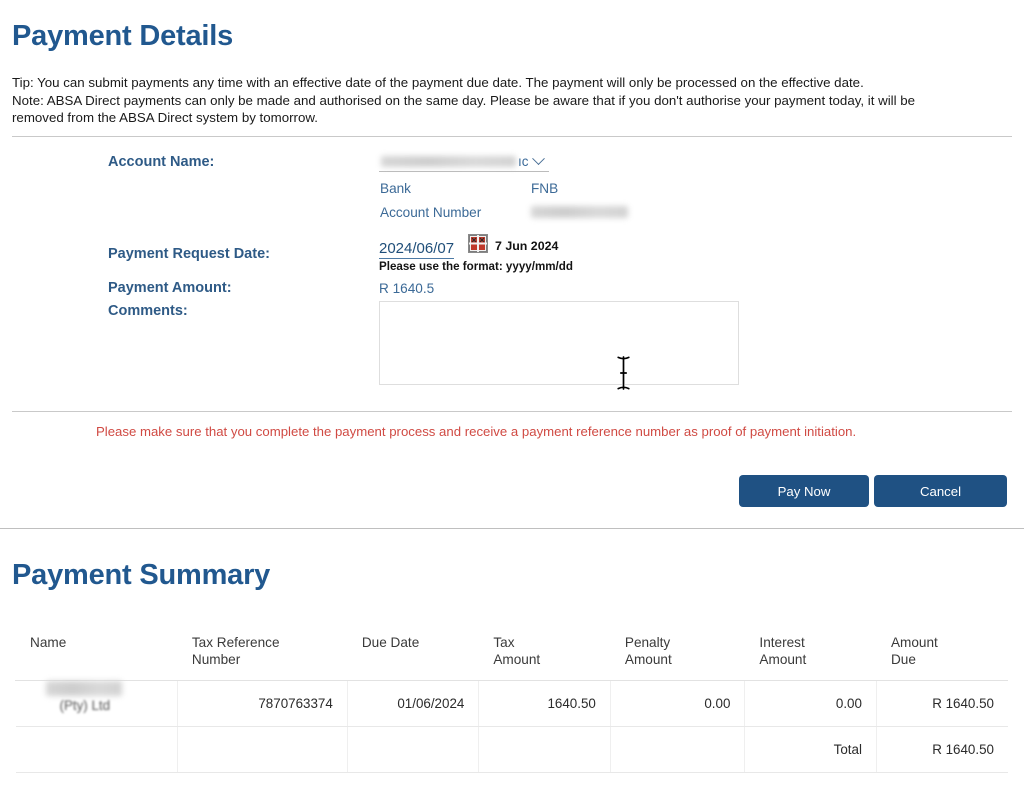  What do you see at coordinates (804, 491) in the screenshot?
I see `pay-now-button: Pay Now` at bounding box center [804, 491].